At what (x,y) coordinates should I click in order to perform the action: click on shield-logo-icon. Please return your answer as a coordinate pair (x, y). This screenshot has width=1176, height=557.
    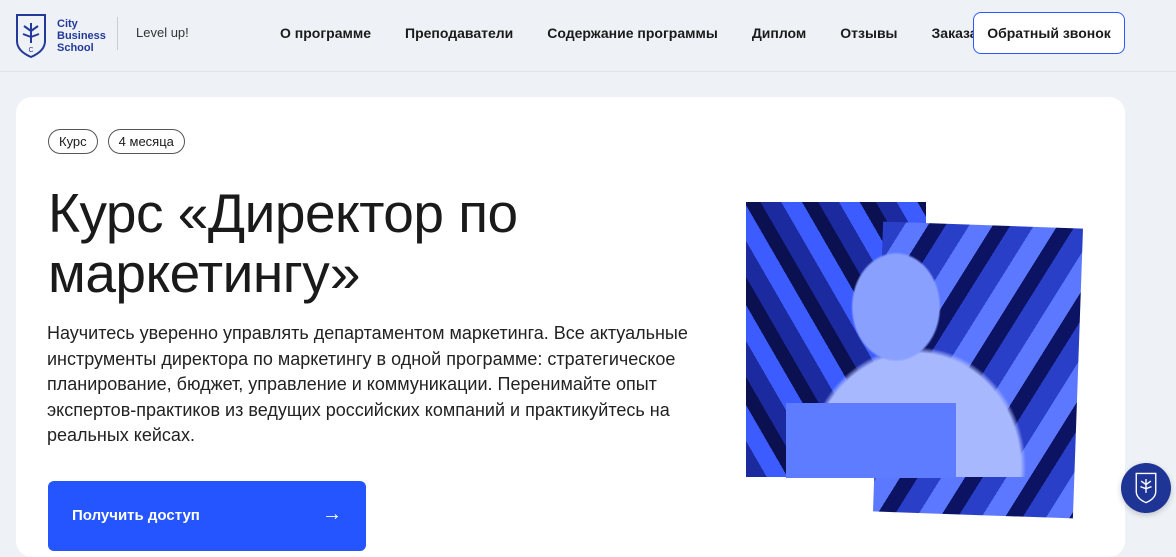
    Looking at the image, I should click on (1146, 488).